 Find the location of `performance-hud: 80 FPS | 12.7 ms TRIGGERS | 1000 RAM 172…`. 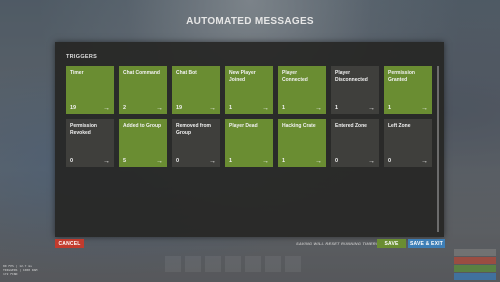

performance-hud: 80 FPS | 12.7 ms TRIGGERS | 1000 RAM 172… is located at coordinates (20, 270).